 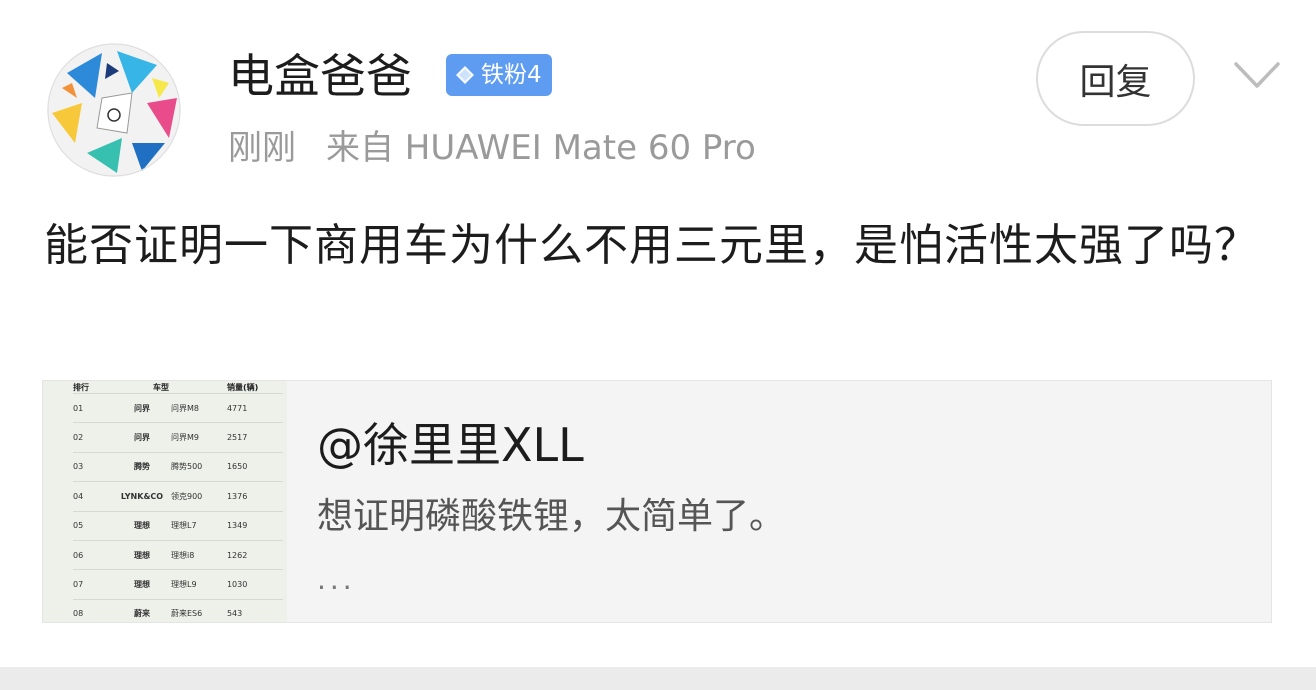 What do you see at coordinates (658, 678) in the screenshot?
I see `bottom-divider` at bounding box center [658, 678].